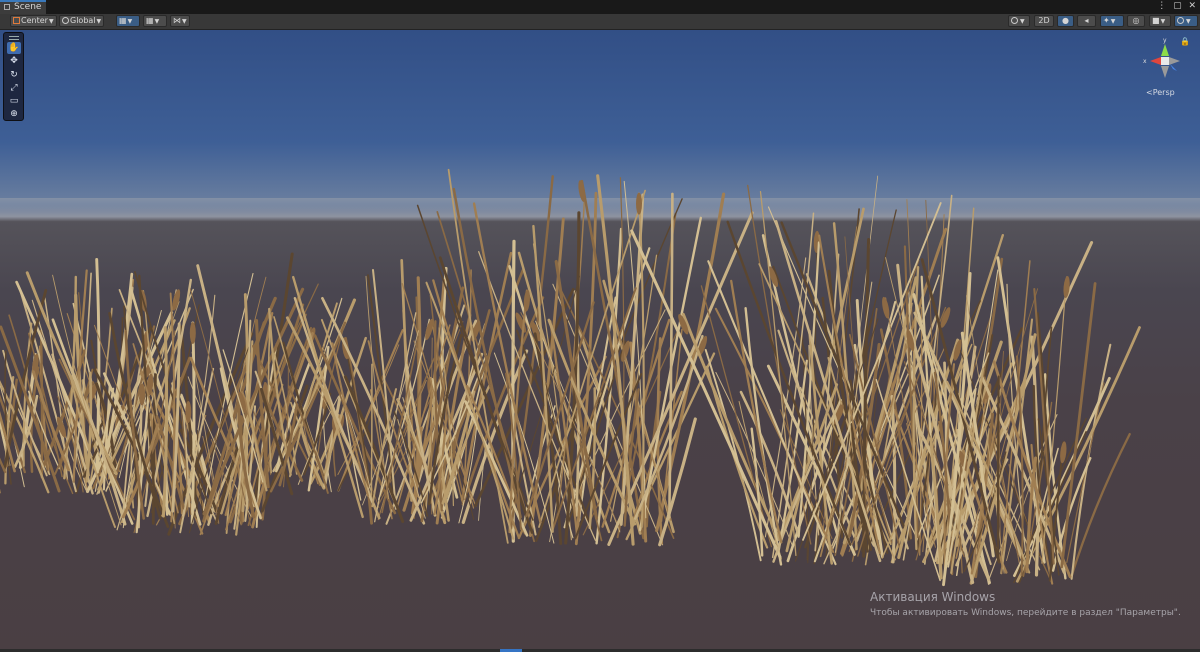 The width and height of the screenshot is (1200, 652). I want to click on pivot-mode-dropdown: Center▼, so click(33, 21).